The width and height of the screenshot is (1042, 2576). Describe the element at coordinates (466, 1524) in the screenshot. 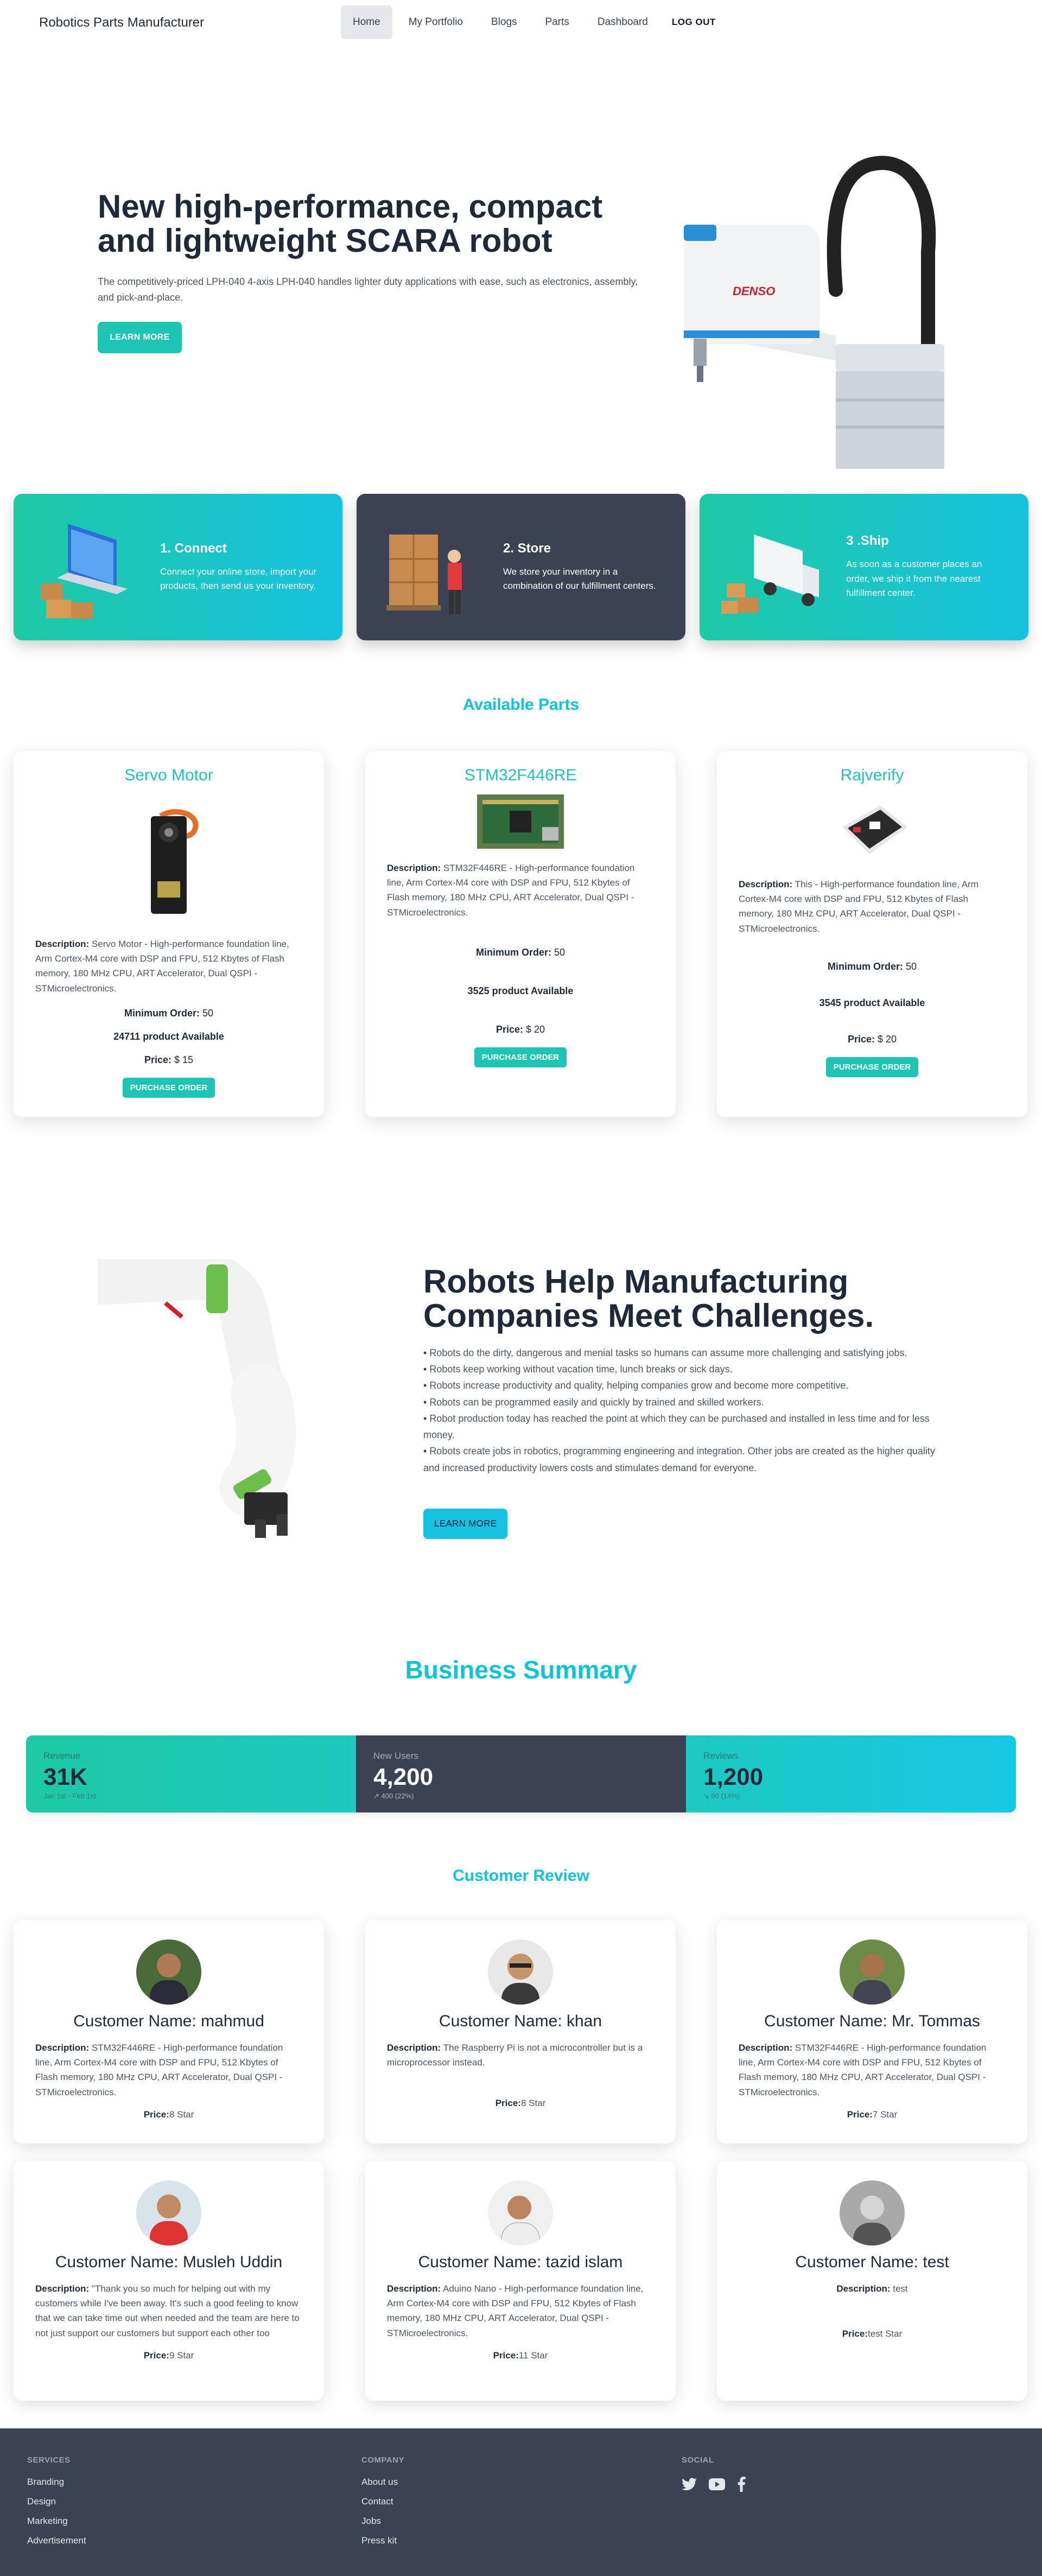

I see `robots-learn-more-button: LEARN MORE` at that location.